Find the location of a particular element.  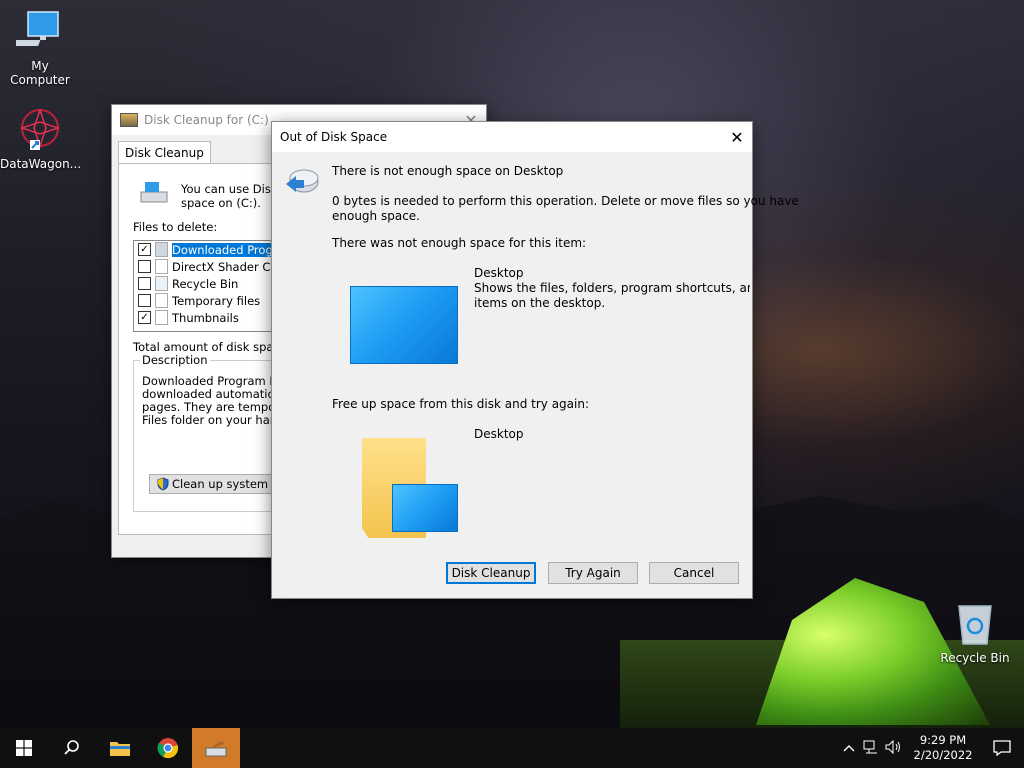

list-item: Recycle Bin is located at coordinates (209, 283).